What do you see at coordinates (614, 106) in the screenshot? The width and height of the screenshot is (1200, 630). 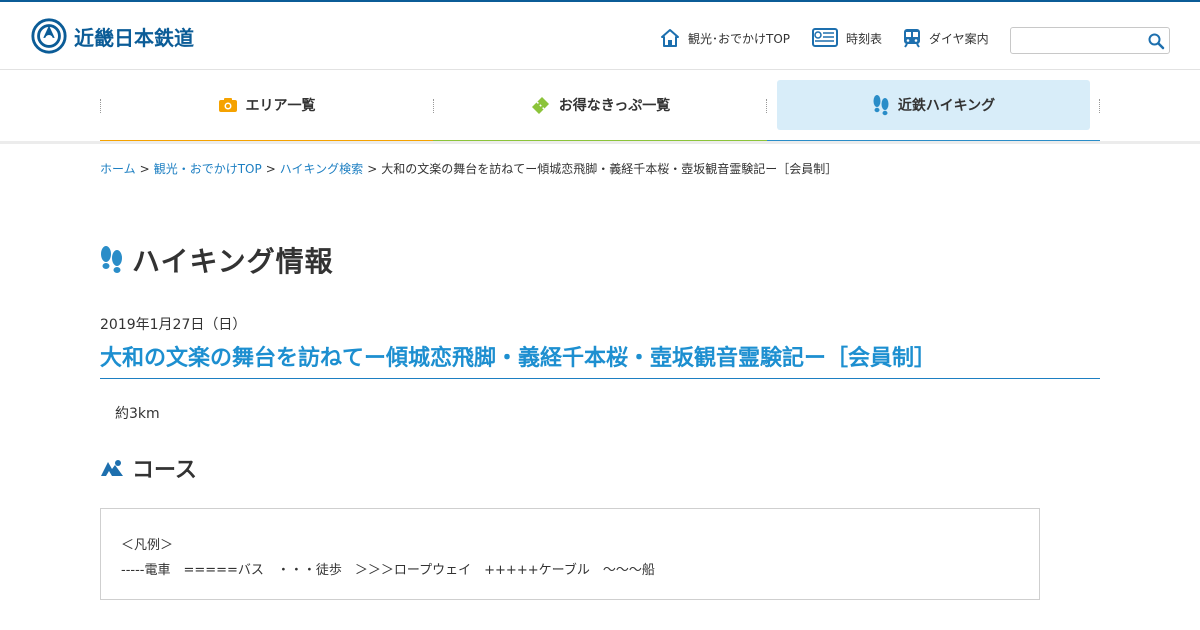 I see `gnav-label: お得なきっぷ一覧` at bounding box center [614, 106].